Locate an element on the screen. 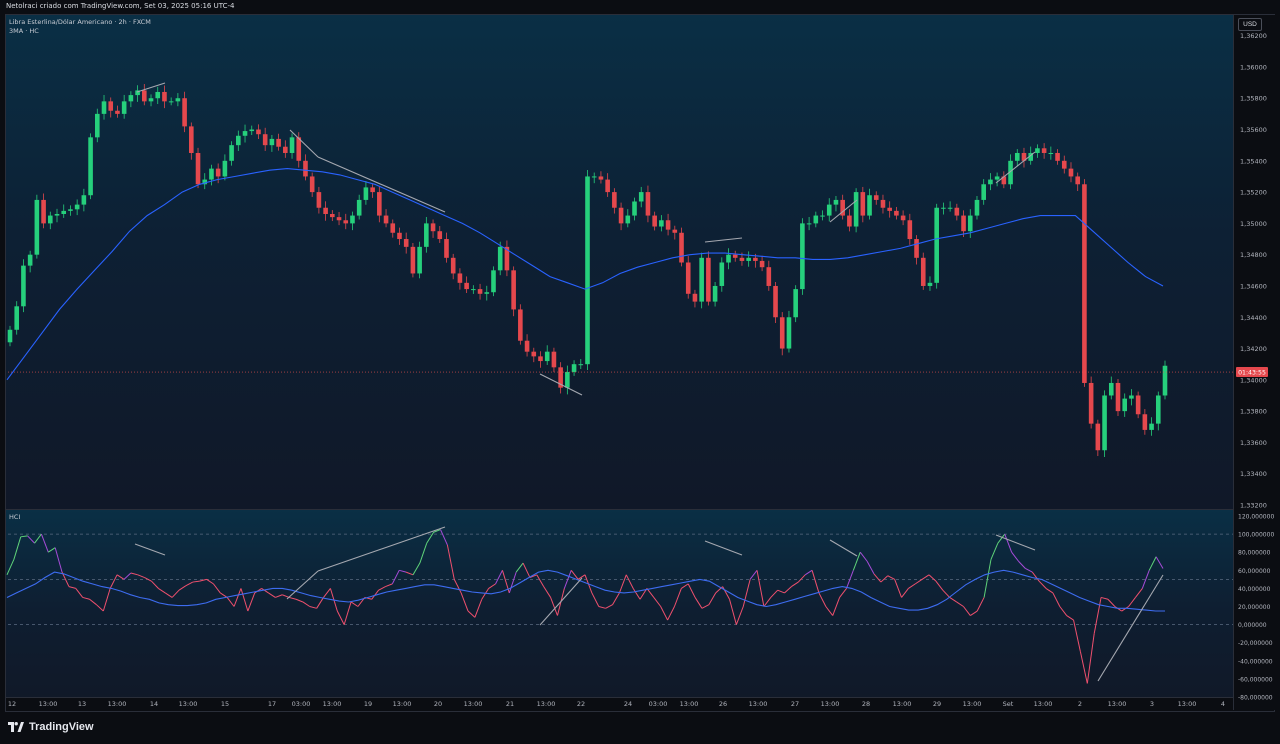 The height and width of the screenshot is (744, 1280). time-tick-label: 21 is located at coordinates (510, 704).